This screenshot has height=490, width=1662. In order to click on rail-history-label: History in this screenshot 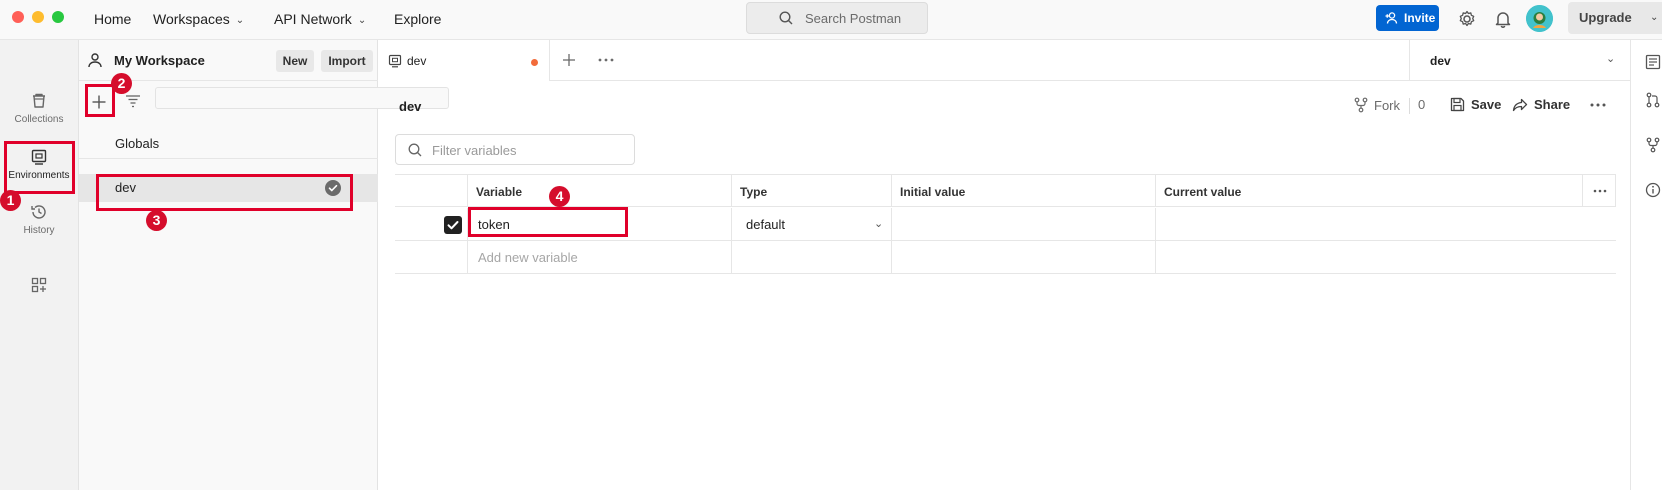, I will do `click(39, 230)`.